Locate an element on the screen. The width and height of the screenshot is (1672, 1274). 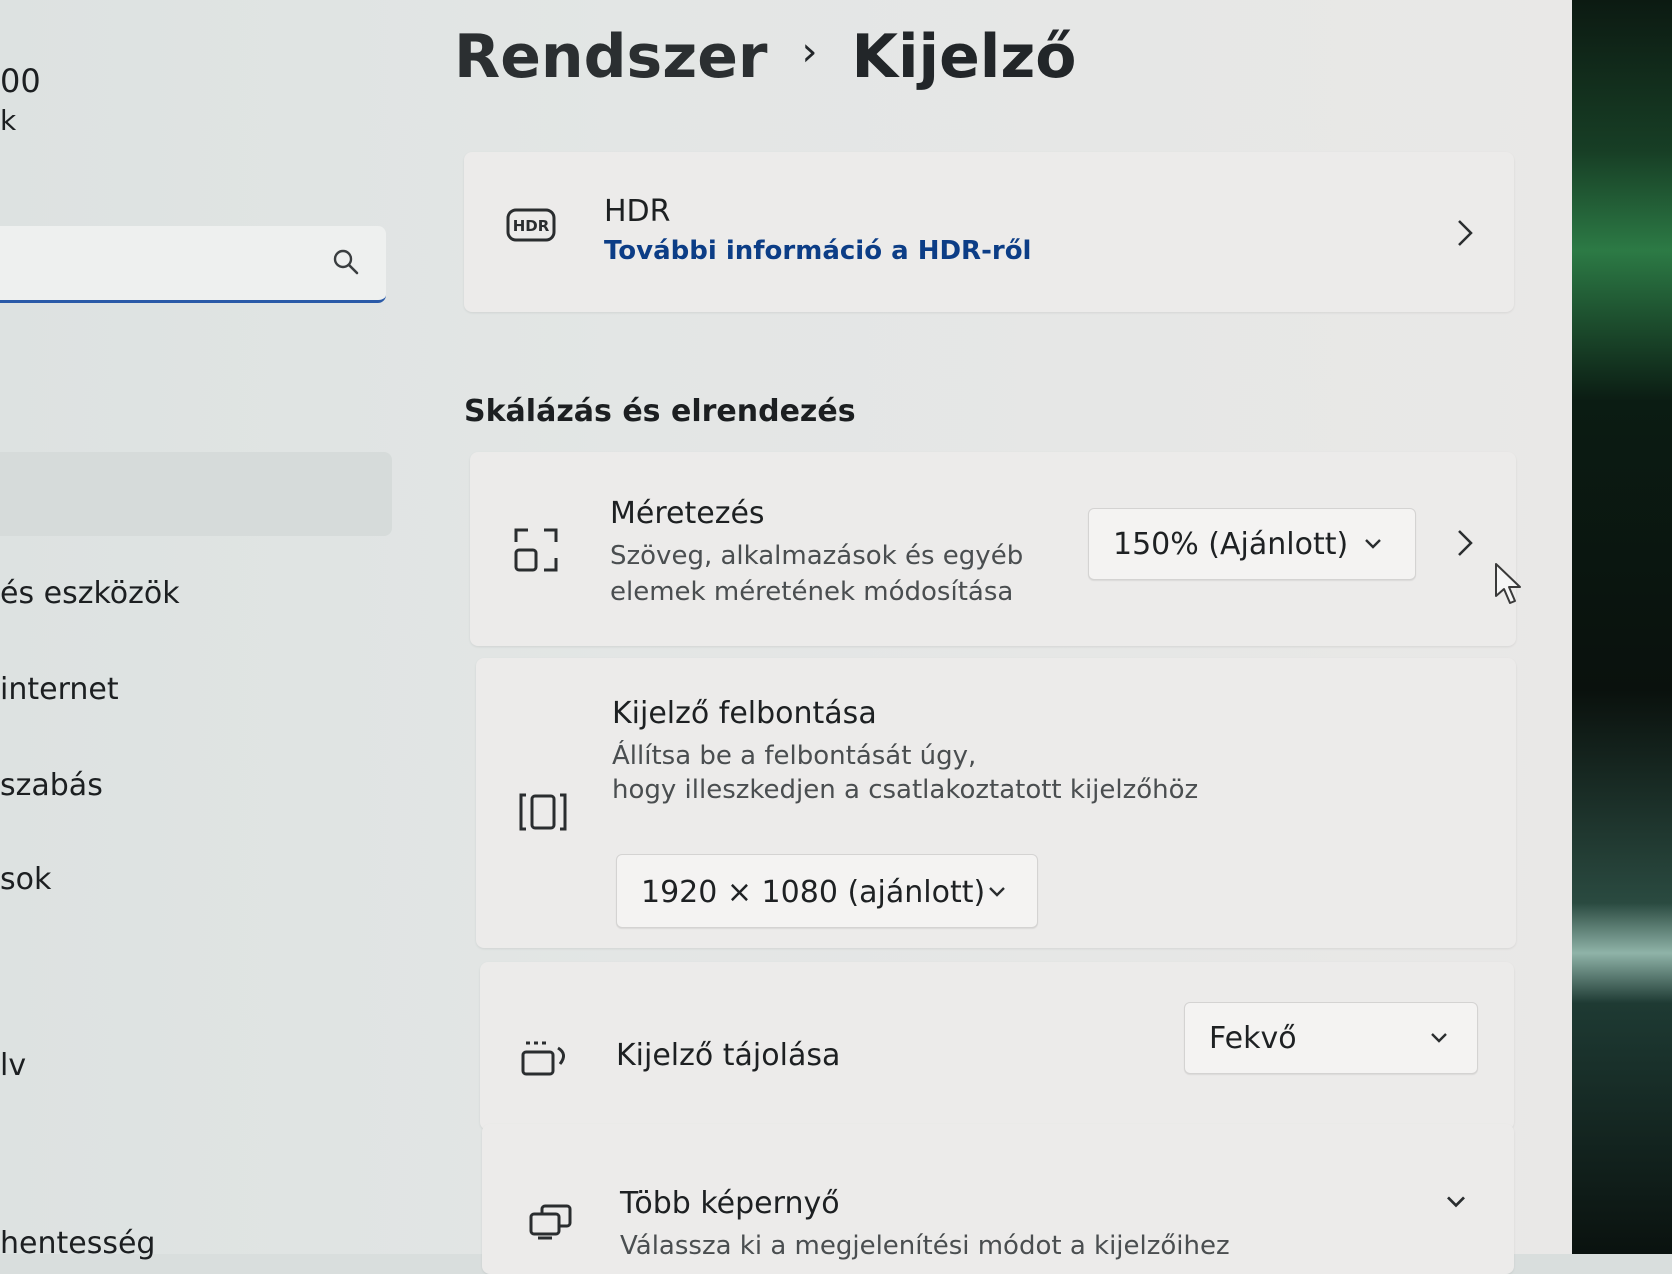
svg-text: HDR is located at coordinates (531, 226).